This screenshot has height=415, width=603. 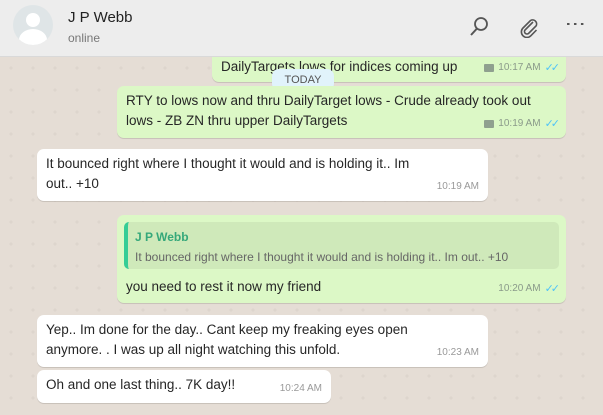 I want to click on contact-status: online, so click(x=84, y=38).